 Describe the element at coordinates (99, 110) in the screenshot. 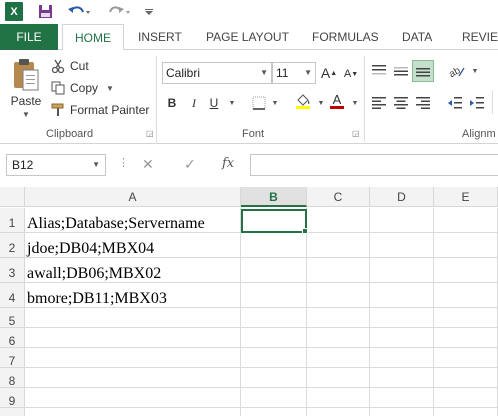

I see `format-painter-button: Format Painter` at that location.